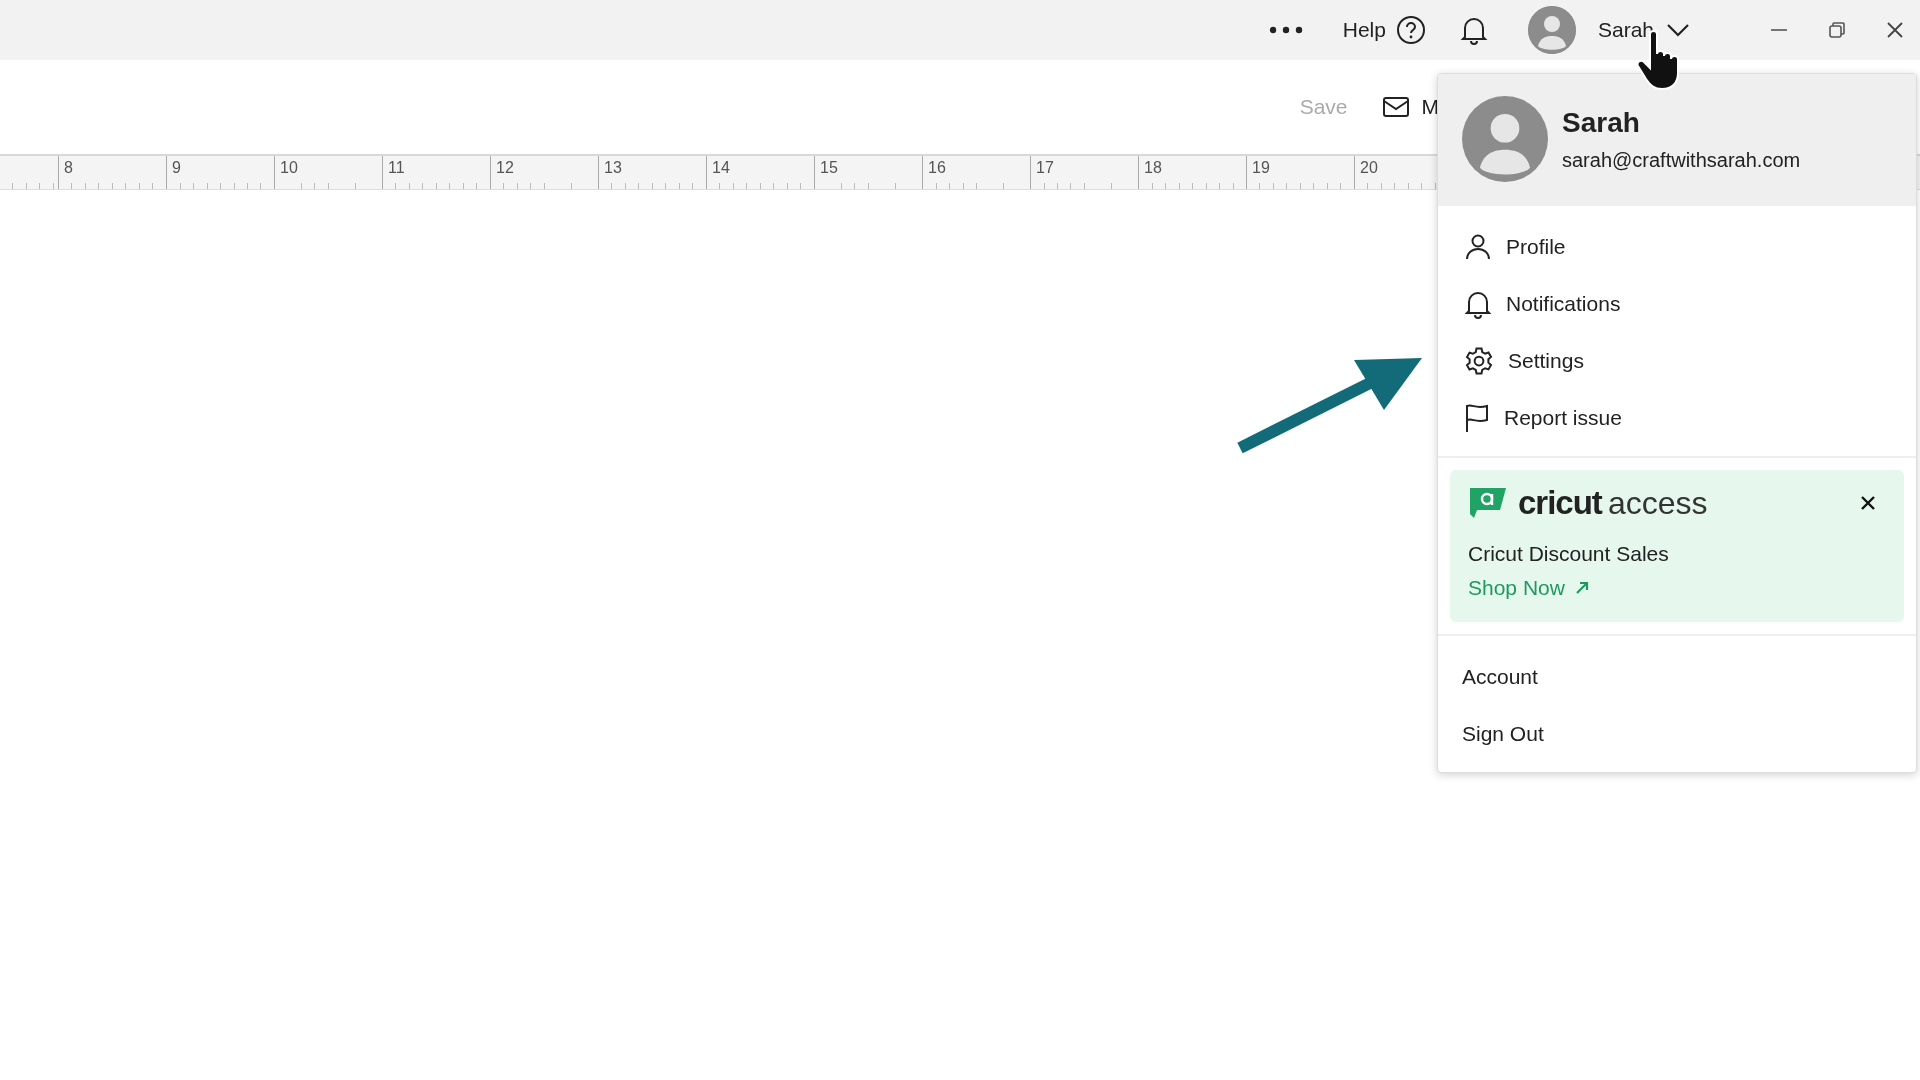 This screenshot has height=1080, width=1920. Describe the element at coordinates (1477, 417) in the screenshot. I see `flag-icon` at that location.